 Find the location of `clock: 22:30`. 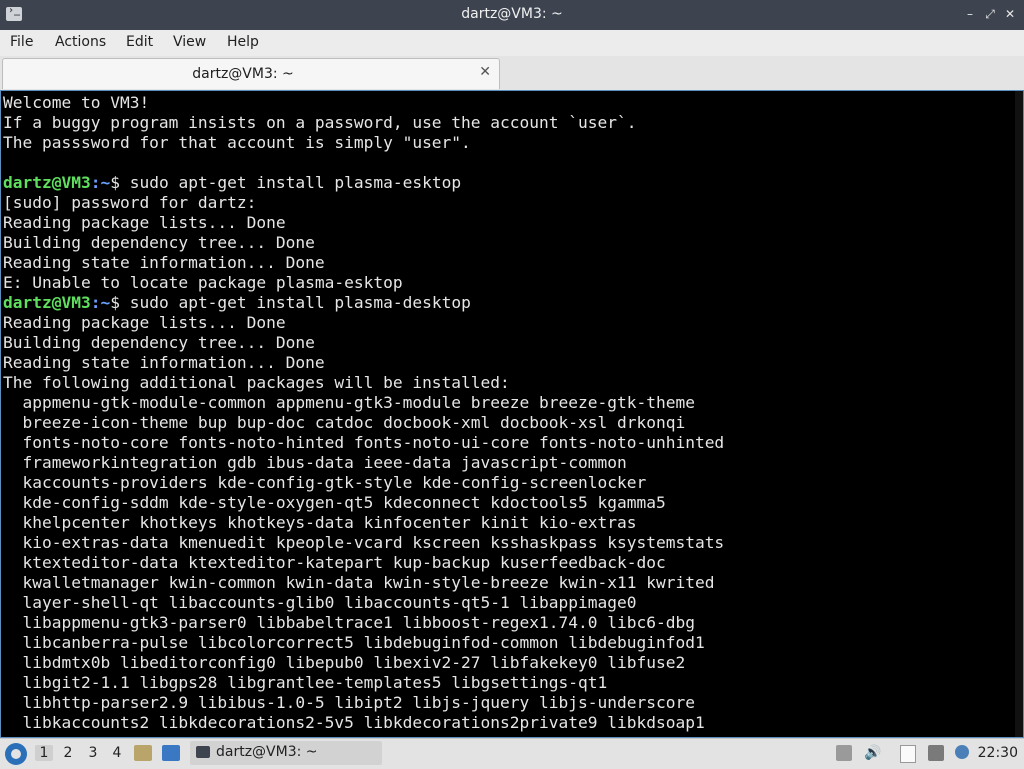

clock: 22:30 is located at coordinates (998, 753).